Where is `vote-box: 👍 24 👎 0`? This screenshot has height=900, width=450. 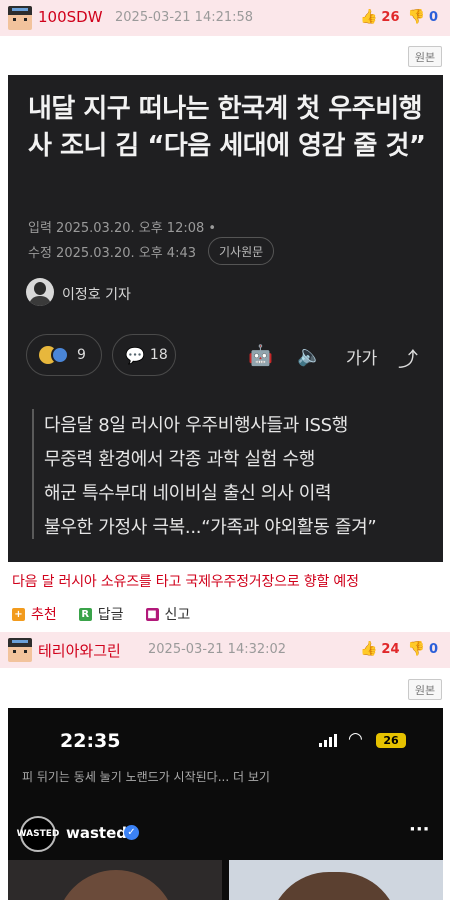 vote-box: 👍 24 👎 0 is located at coordinates (399, 649).